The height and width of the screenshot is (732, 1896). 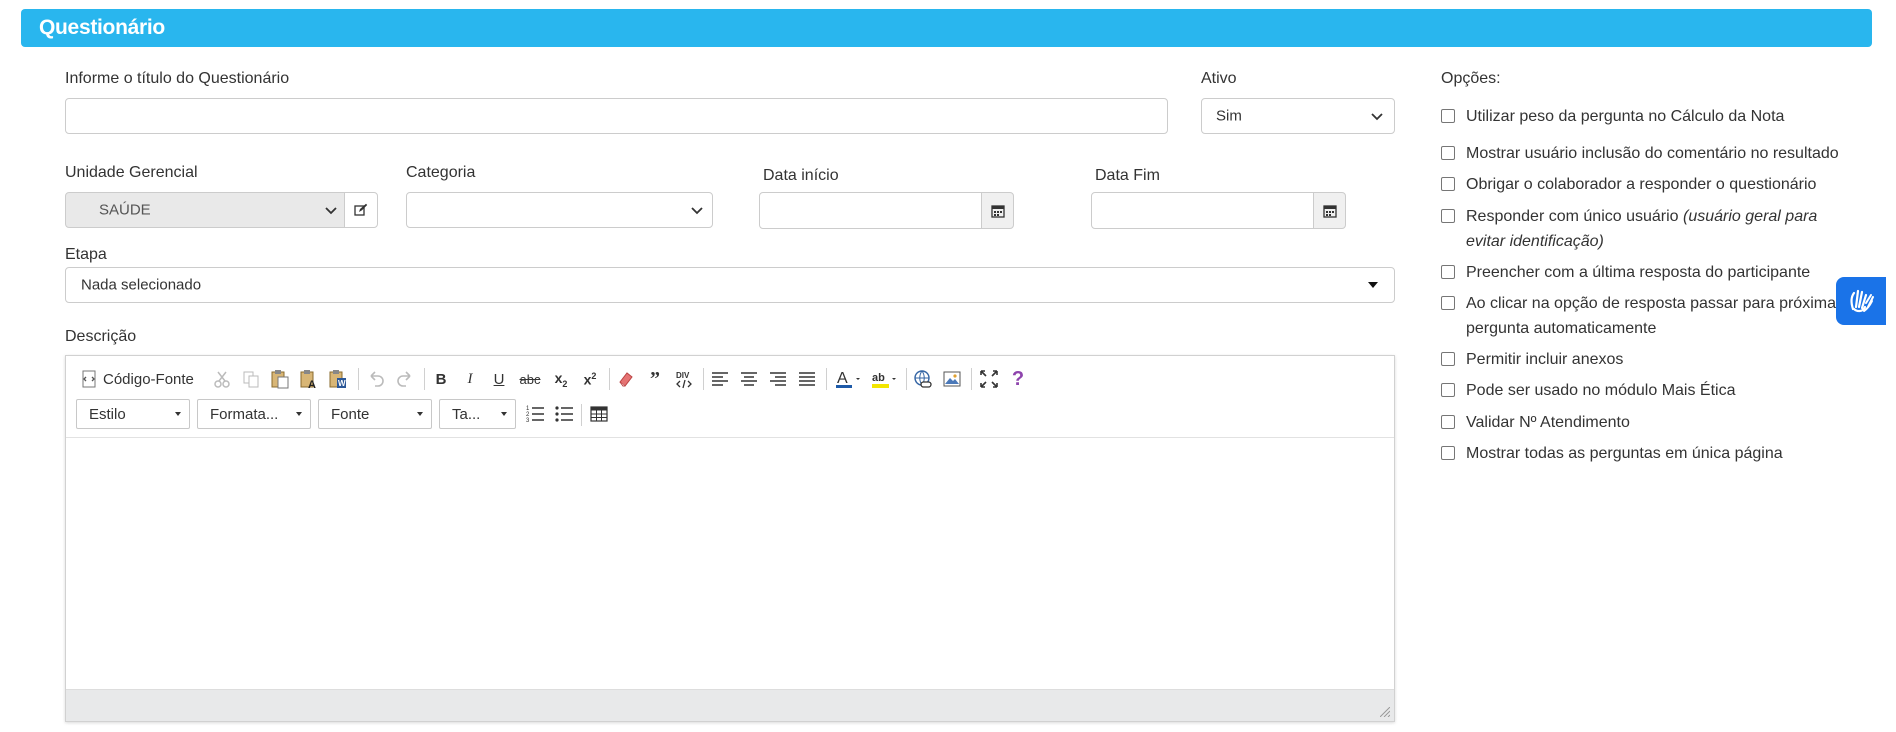 I want to click on align-right-icon, so click(x=778, y=379).